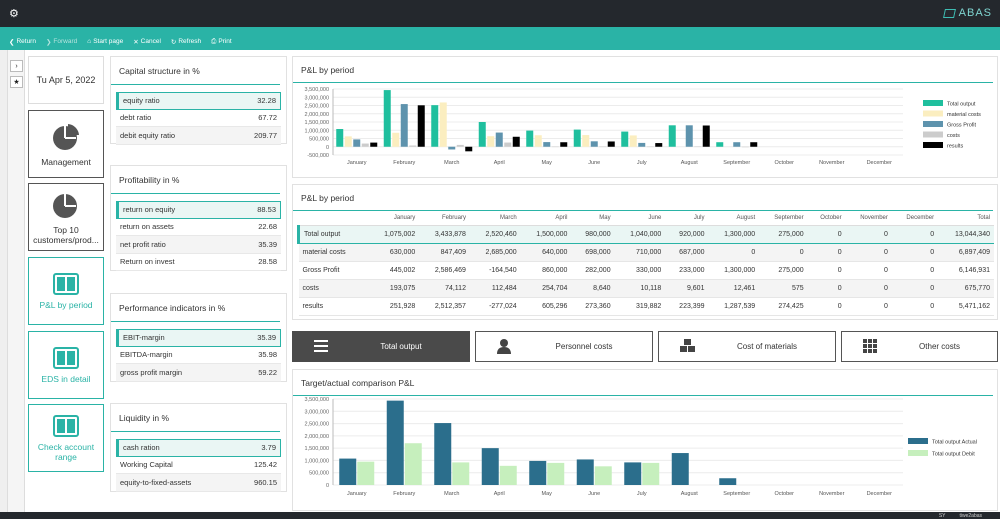 The width and height of the screenshot is (1000, 519). I want to click on tab-total-output: Total output, so click(381, 346).